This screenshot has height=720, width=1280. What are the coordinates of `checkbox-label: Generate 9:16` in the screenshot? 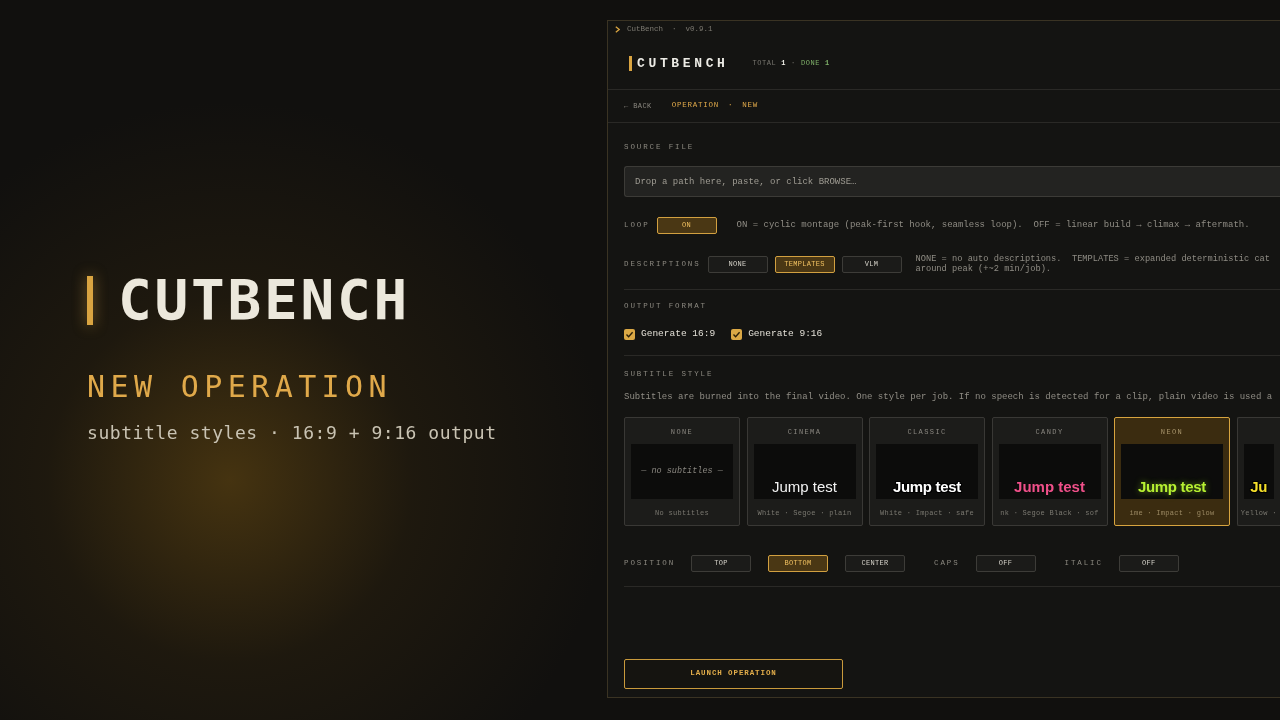 It's located at (785, 334).